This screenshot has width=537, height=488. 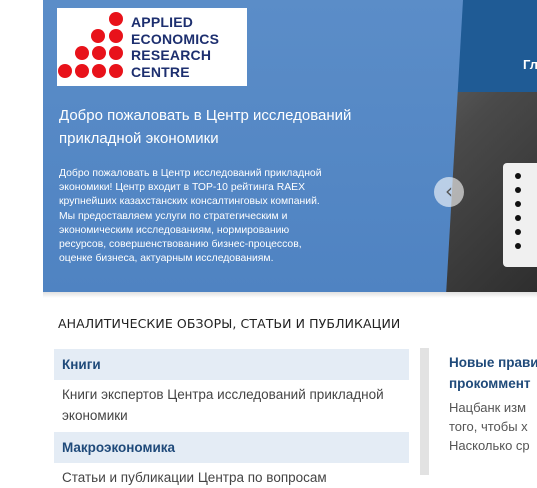 What do you see at coordinates (488, 407) in the screenshot?
I see `news-text-line: Нацбанк изм` at bounding box center [488, 407].